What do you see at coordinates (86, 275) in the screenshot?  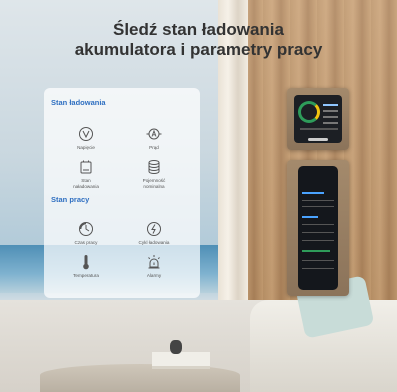 I see `temperature-label: Temperatura` at bounding box center [86, 275].